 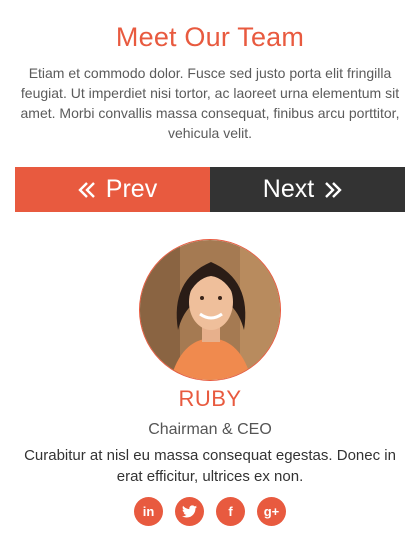 I want to click on twitter-bird-glyph, so click(x=189, y=511).